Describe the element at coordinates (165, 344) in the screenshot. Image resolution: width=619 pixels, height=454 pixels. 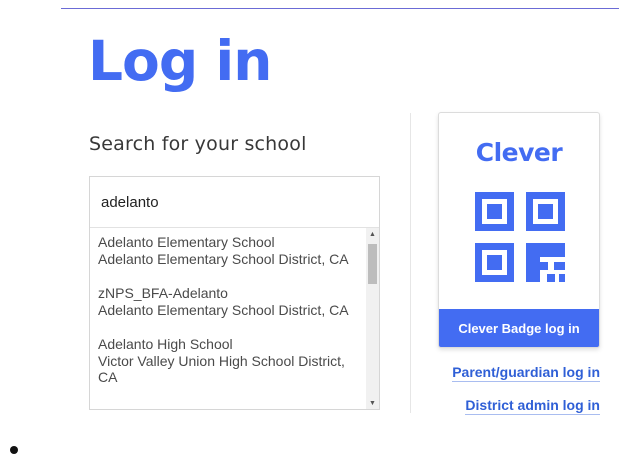
I see `result-school-name: Adelanto High School` at that location.